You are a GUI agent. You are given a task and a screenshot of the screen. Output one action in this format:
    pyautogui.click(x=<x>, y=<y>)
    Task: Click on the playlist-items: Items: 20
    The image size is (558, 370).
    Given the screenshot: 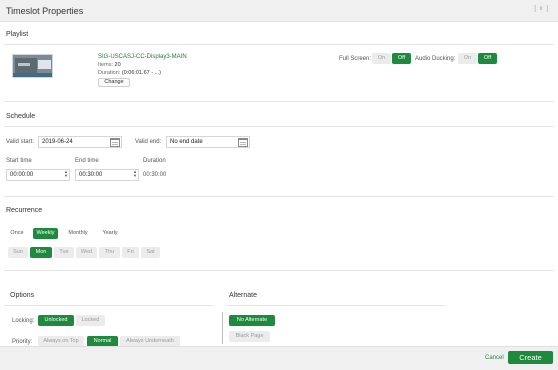 What is the action you would take?
    pyautogui.click(x=109, y=65)
    